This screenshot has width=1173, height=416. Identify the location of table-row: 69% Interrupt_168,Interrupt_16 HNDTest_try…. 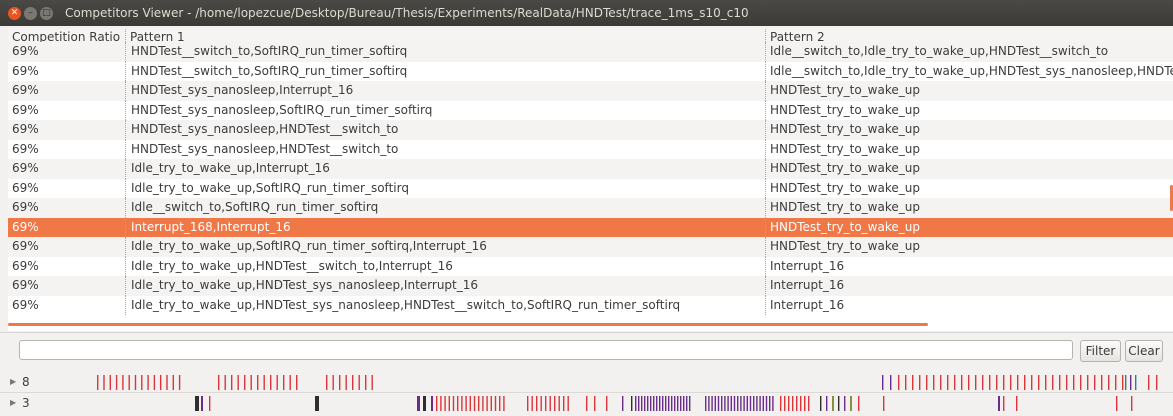
(590, 227).